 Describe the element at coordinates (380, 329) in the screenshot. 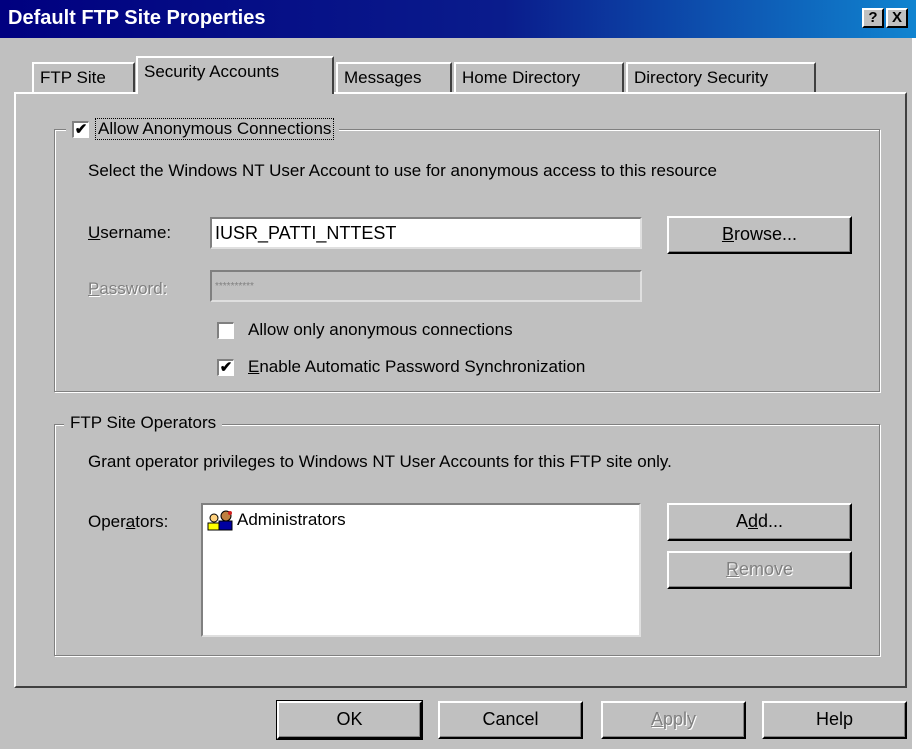

I see `allow-only-anonymous-label: Allow only anonymous connections` at that location.